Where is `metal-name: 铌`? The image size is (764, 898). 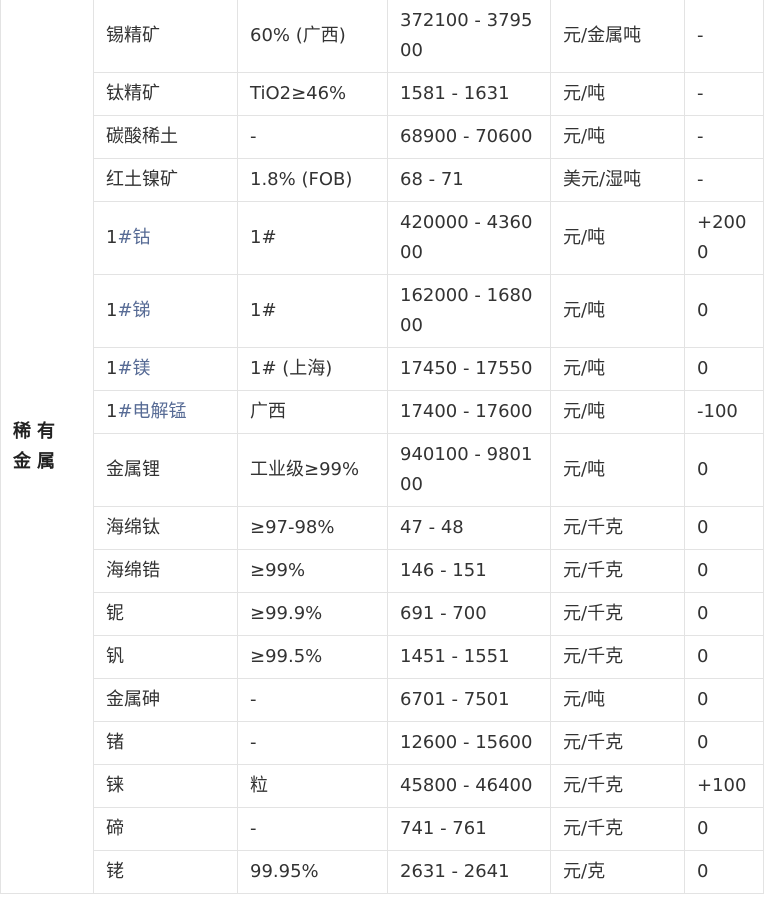
metal-name: 铌 is located at coordinates (115, 613).